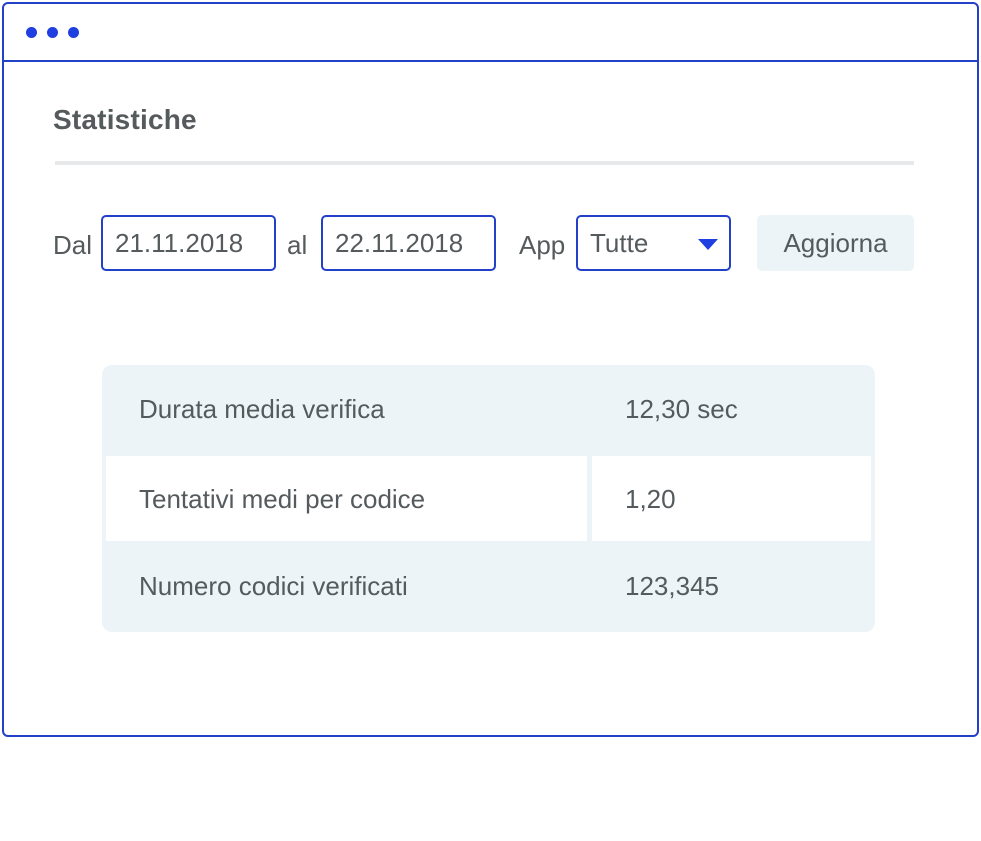  Describe the element at coordinates (273, 586) in the screenshot. I see `stat-label: Numero codici verificati` at that location.